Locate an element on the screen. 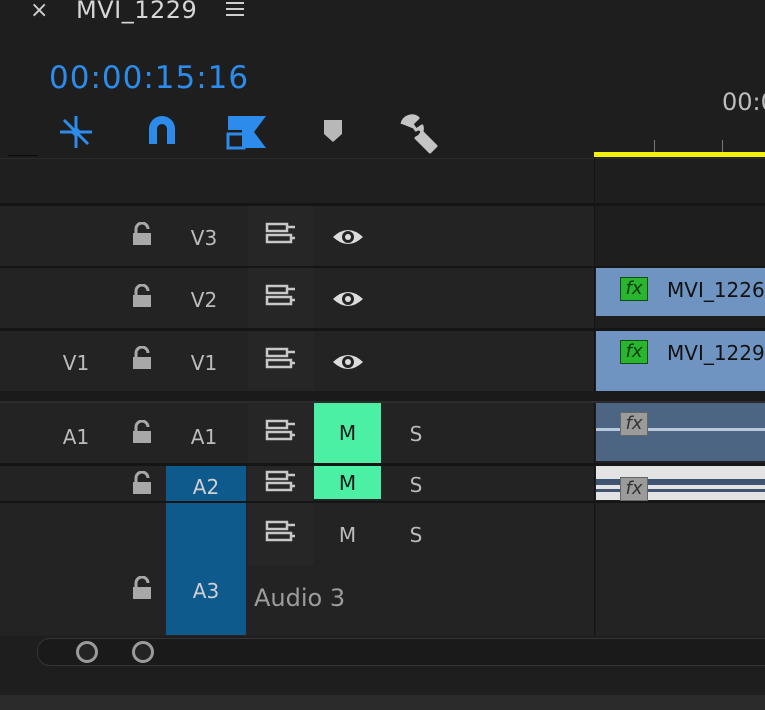 This screenshot has height=710, width=765. close-tab-button: × is located at coordinates (39, 11).